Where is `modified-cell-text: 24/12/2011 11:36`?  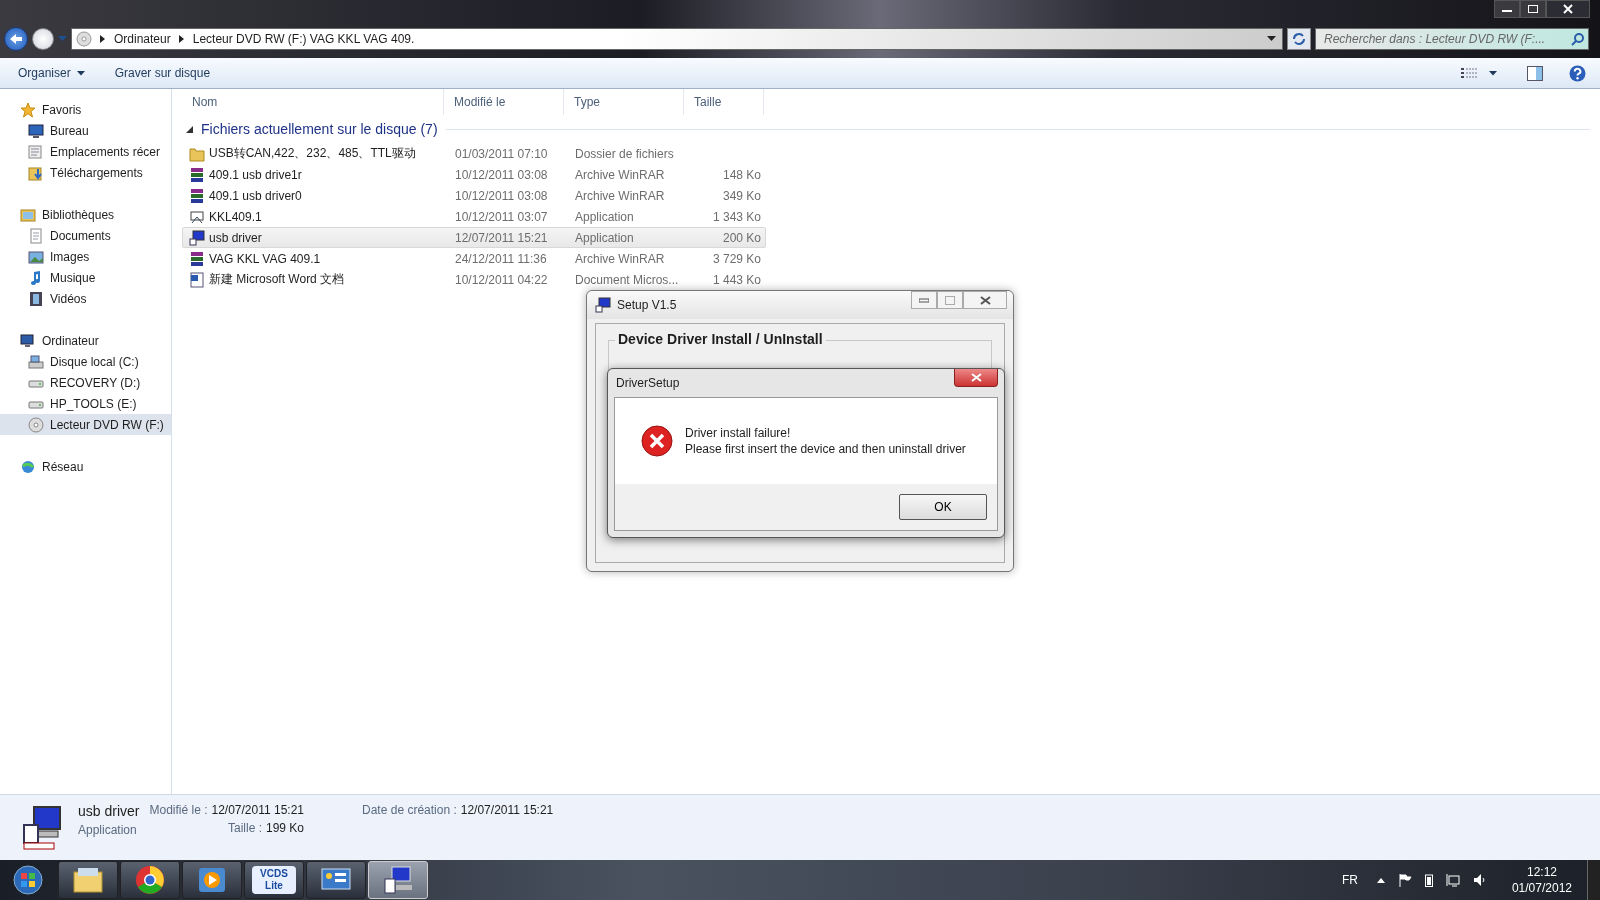 modified-cell-text: 24/12/2011 11:36 is located at coordinates (501, 258).